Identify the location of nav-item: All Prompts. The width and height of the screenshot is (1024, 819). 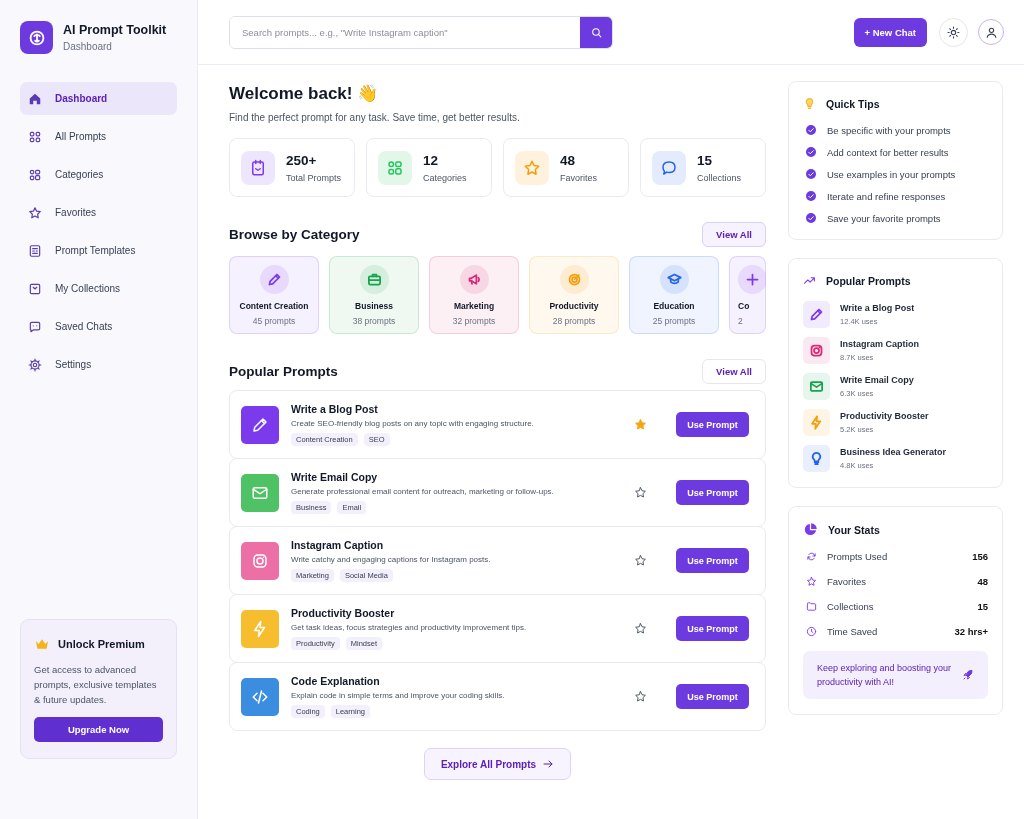
(98, 136).